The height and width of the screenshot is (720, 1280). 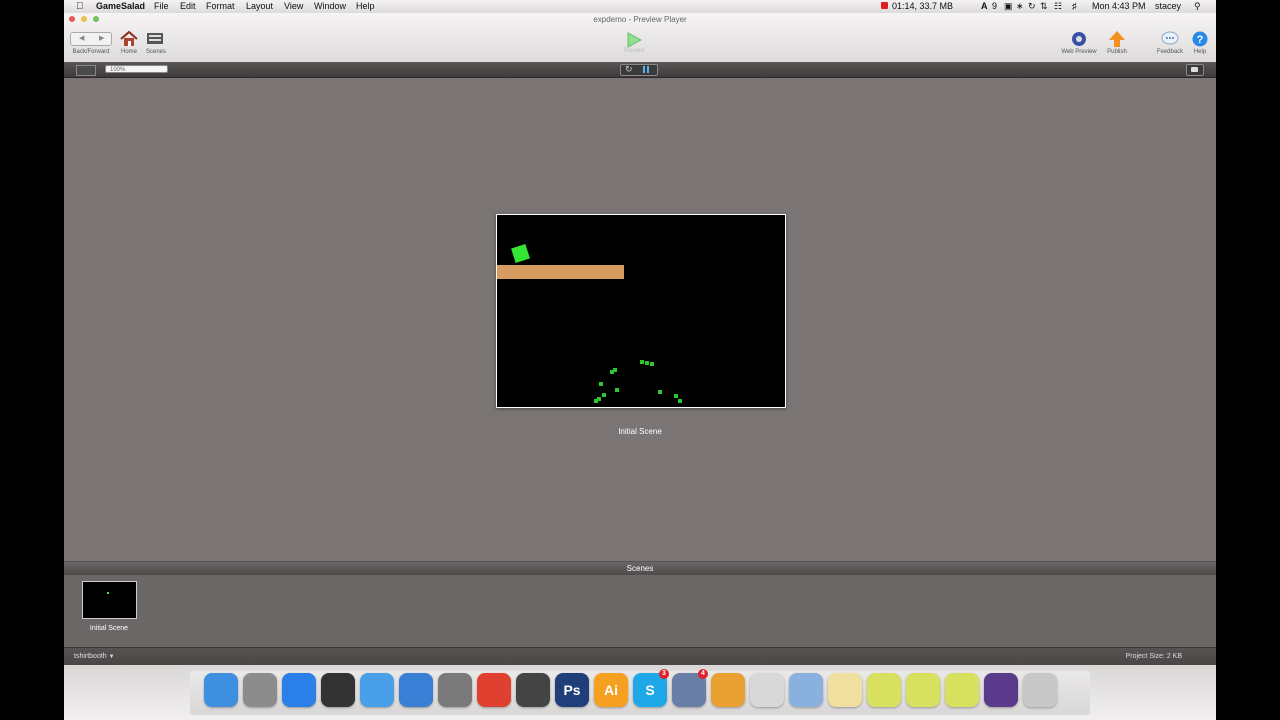 I want to click on contacts-icon, so click(x=845, y=690).